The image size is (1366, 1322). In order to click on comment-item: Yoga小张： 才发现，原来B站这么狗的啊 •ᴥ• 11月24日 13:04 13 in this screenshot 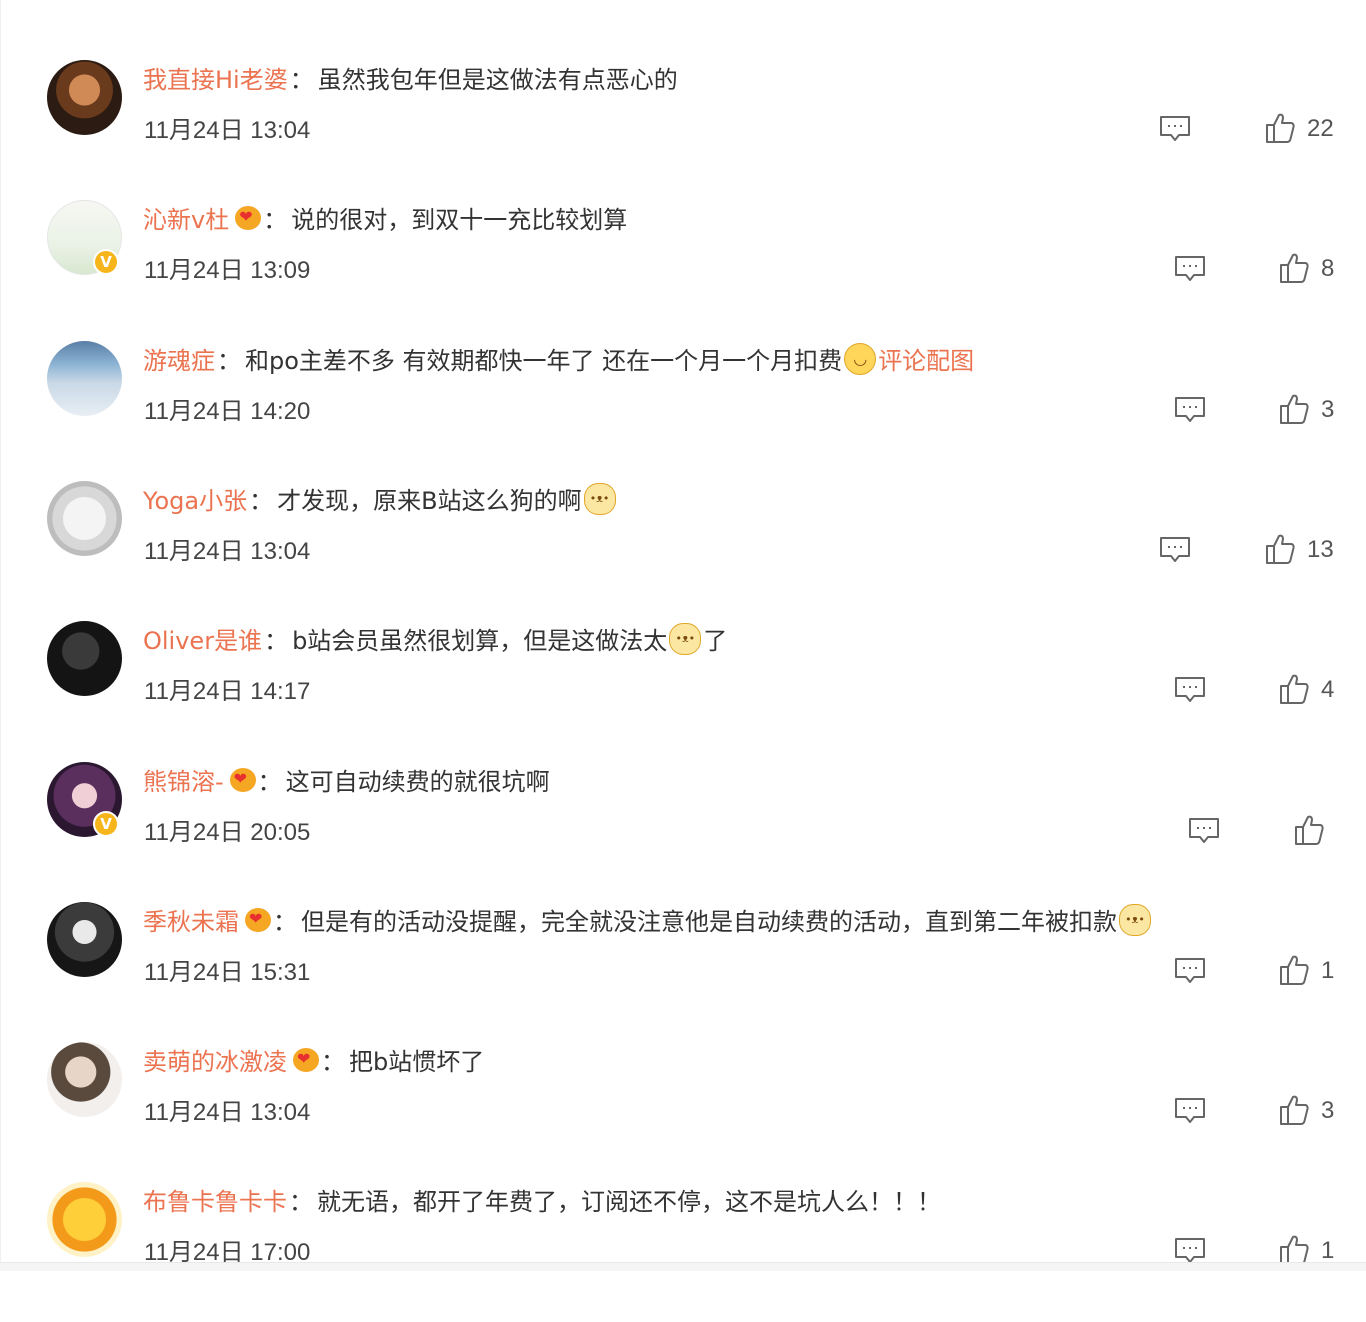, I will do `click(683, 551)`.